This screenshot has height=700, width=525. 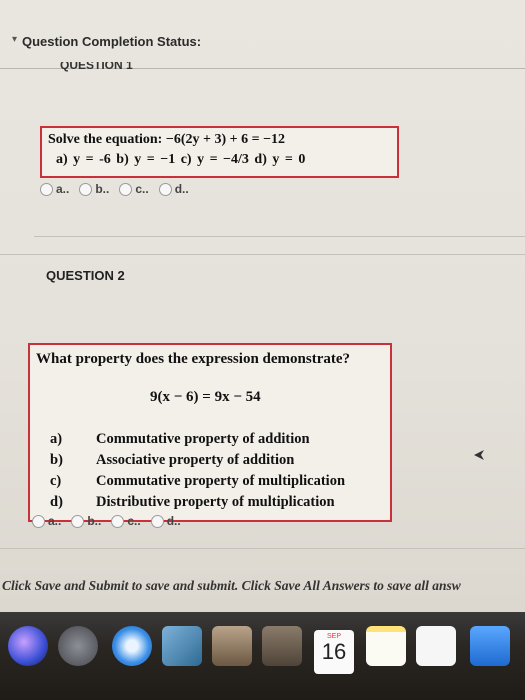 I want to click on q1-choice-b: b.., so click(x=94, y=189).